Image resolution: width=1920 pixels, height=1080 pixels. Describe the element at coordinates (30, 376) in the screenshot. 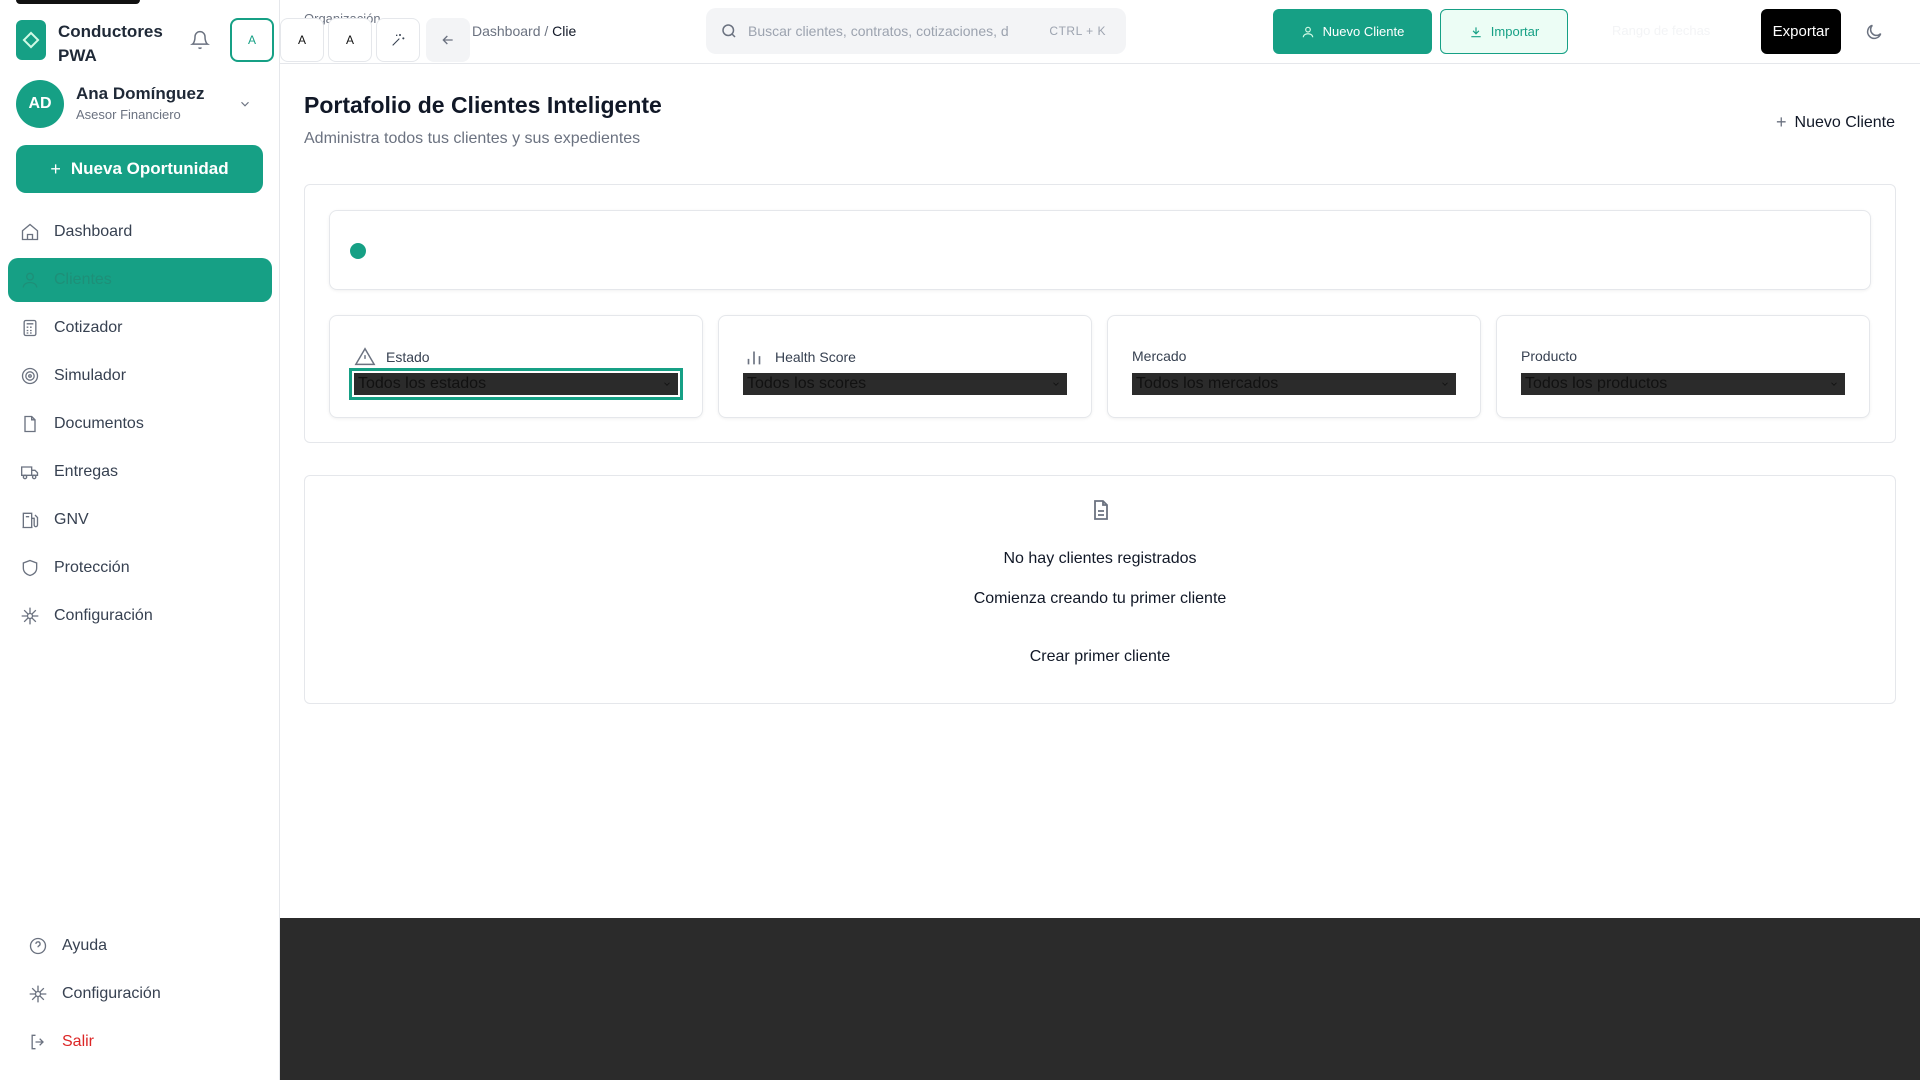

I see `target-icon` at that location.